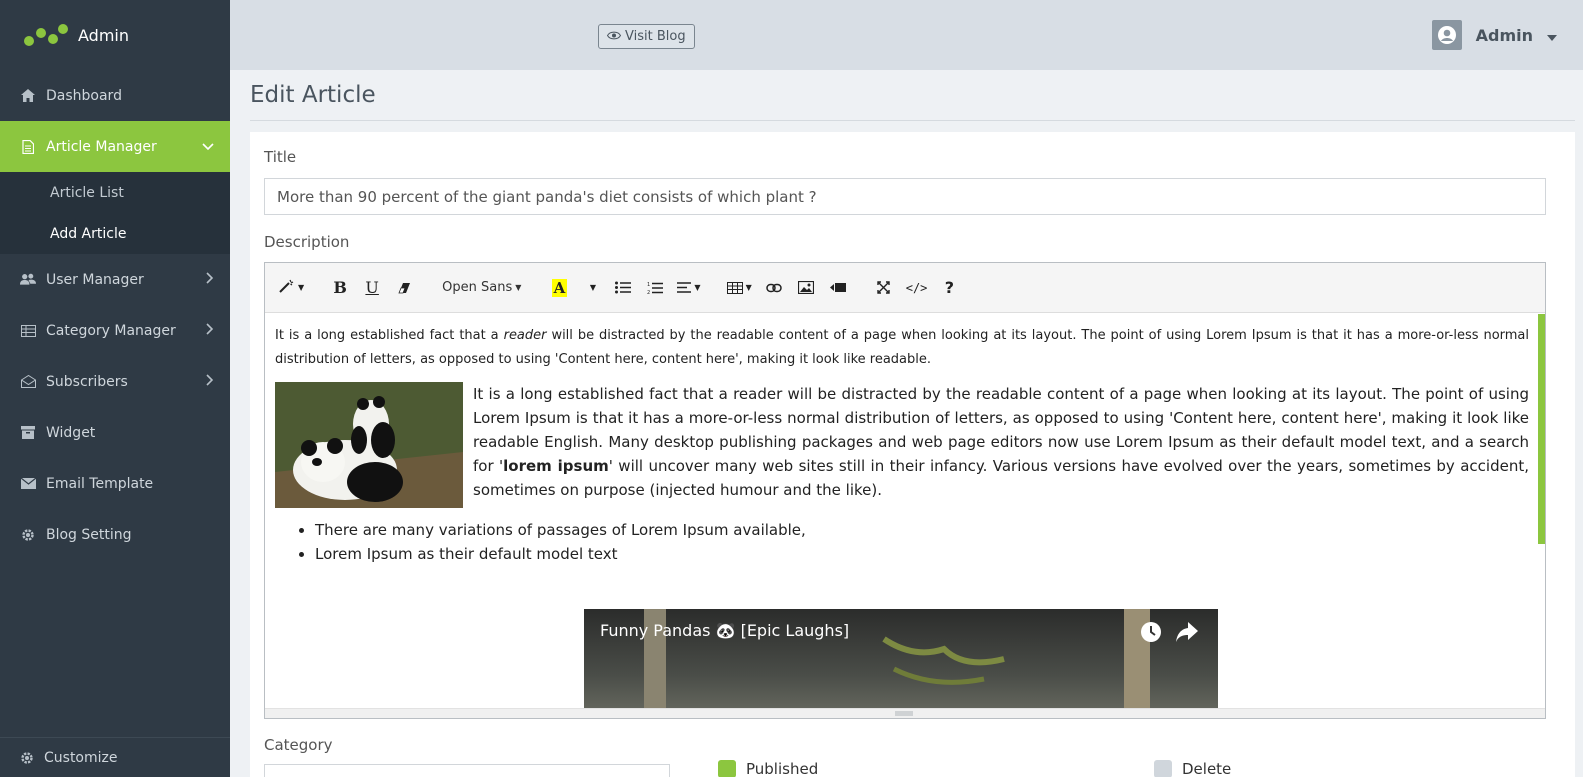 This screenshot has height=777, width=1583. What do you see at coordinates (688, 288) in the screenshot?
I see `align-icon: ▼` at bounding box center [688, 288].